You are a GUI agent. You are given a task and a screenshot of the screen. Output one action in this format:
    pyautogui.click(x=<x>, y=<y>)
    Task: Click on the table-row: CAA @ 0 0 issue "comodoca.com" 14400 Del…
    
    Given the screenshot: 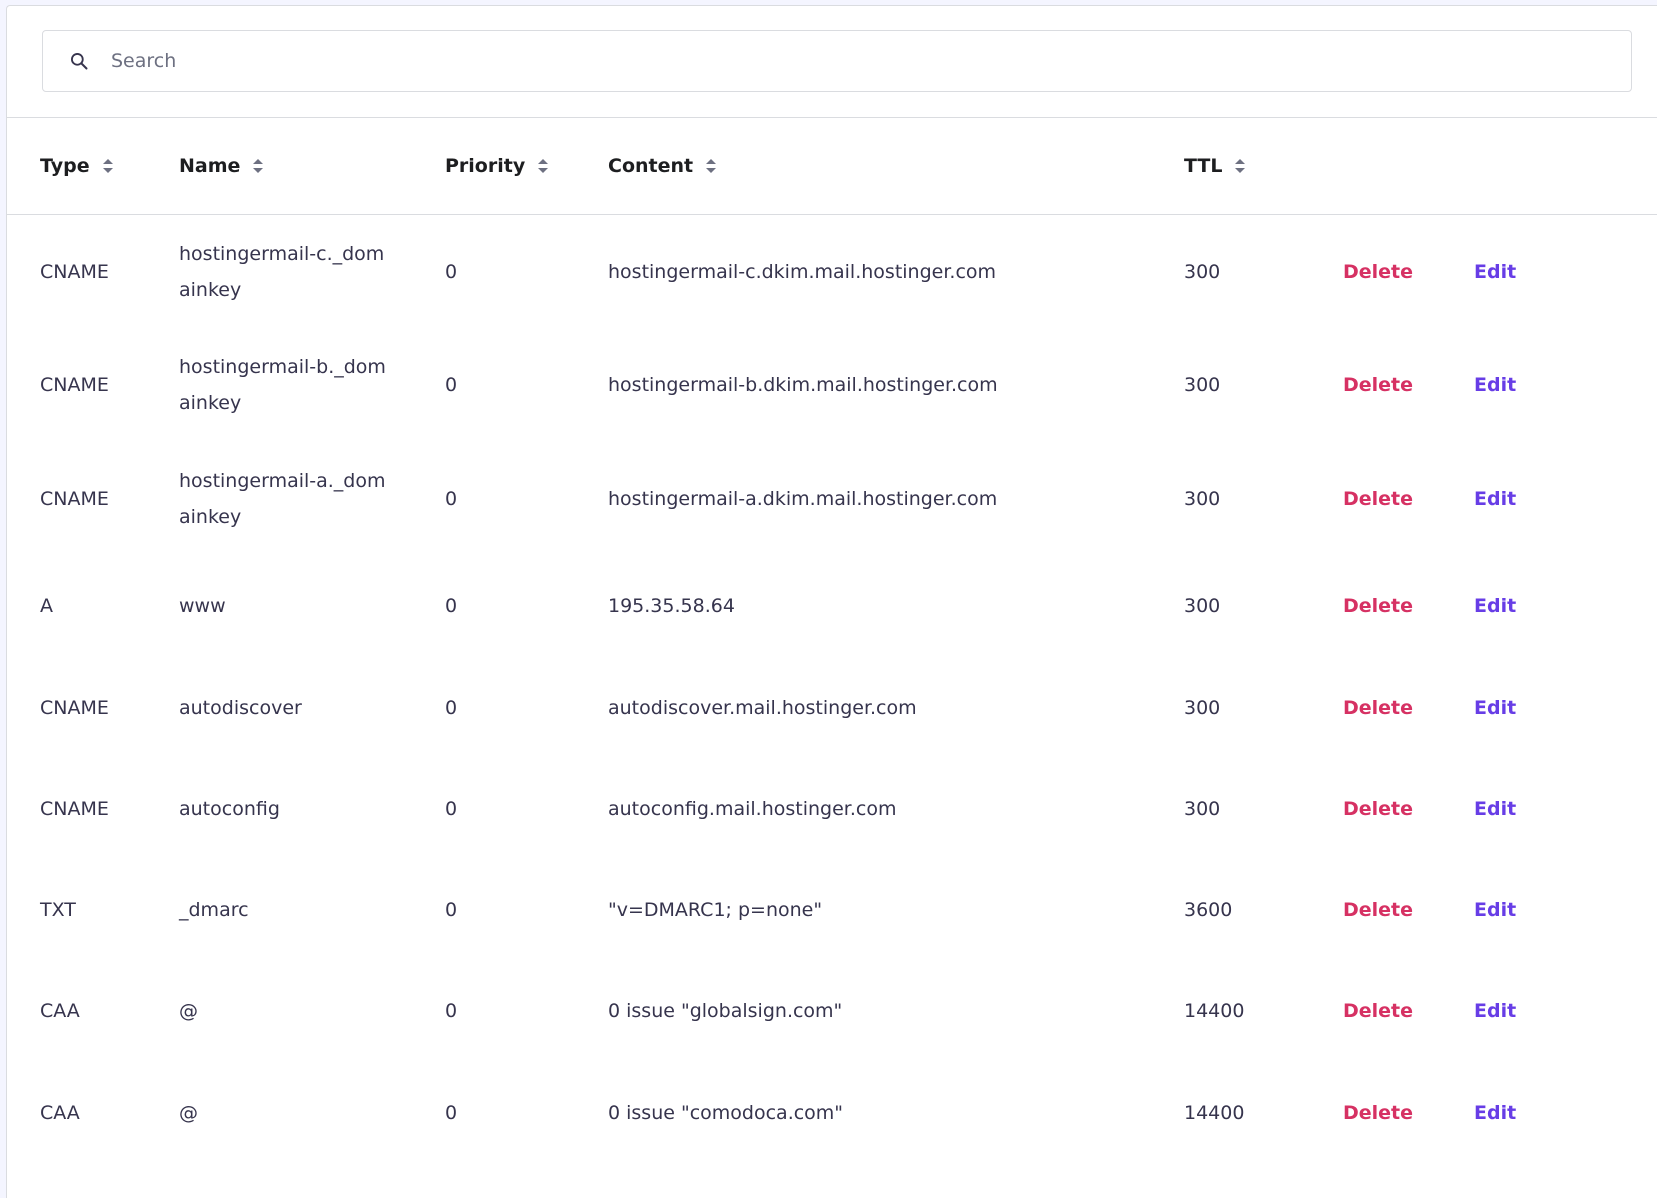 What is the action you would take?
    pyautogui.click(x=832, y=1112)
    